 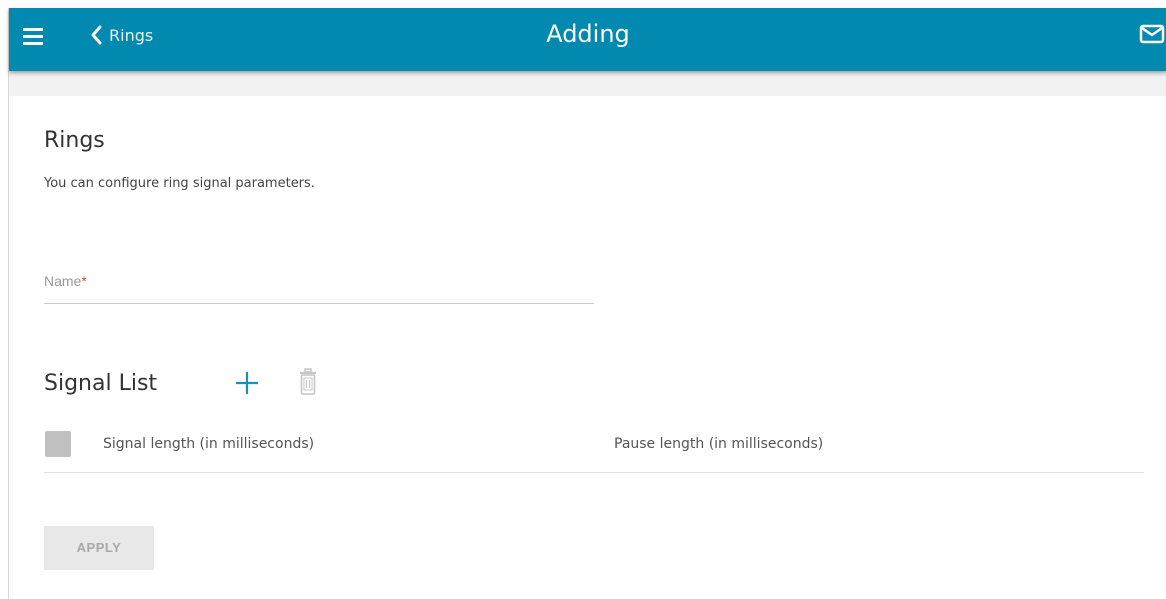 What do you see at coordinates (101, 383) in the screenshot?
I see `signal-list-title: Signal List` at bounding box center [101, 383].